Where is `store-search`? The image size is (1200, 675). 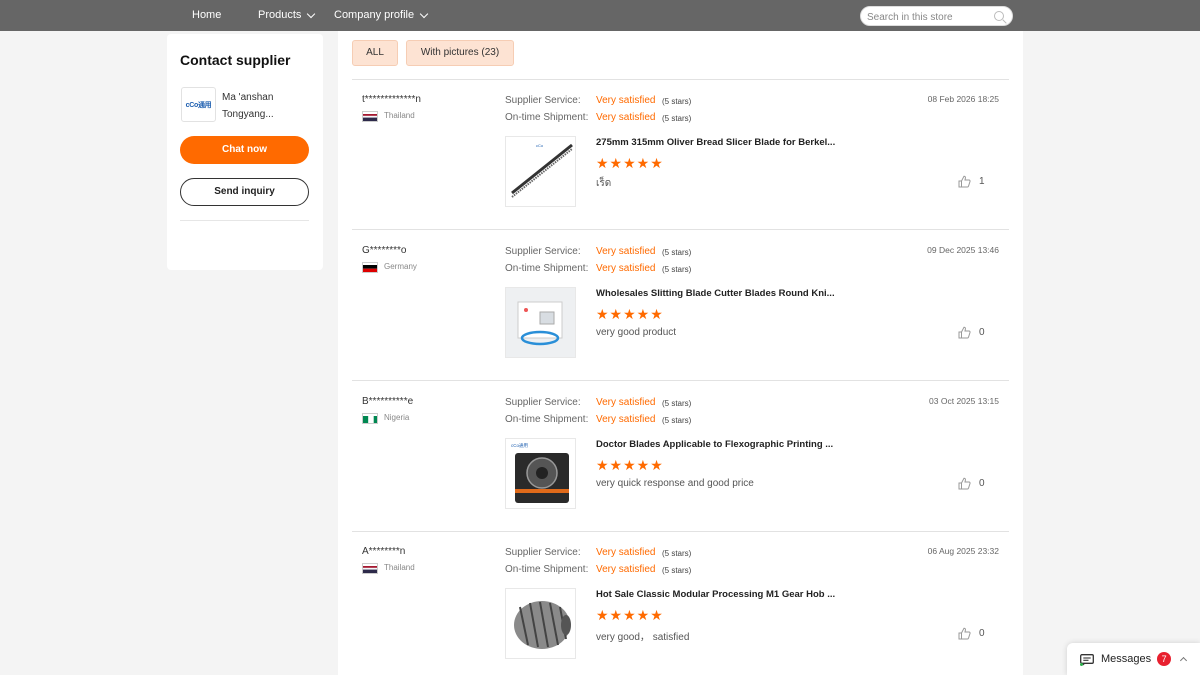 store-search is located at coordinates (936, 16).